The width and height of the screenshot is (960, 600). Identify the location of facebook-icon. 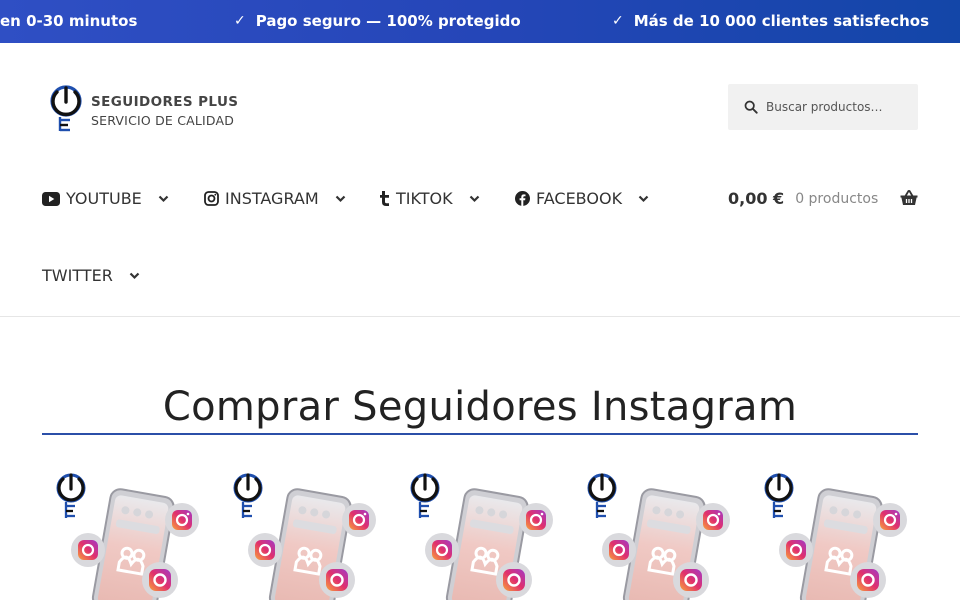
(522, 198).